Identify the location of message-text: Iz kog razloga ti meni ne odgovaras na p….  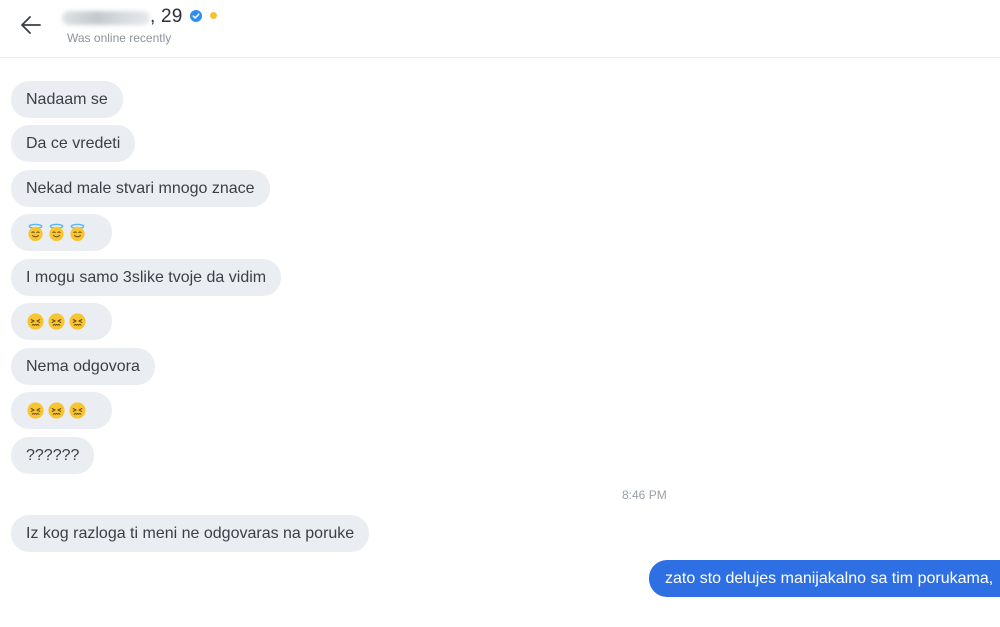
(190, 533).